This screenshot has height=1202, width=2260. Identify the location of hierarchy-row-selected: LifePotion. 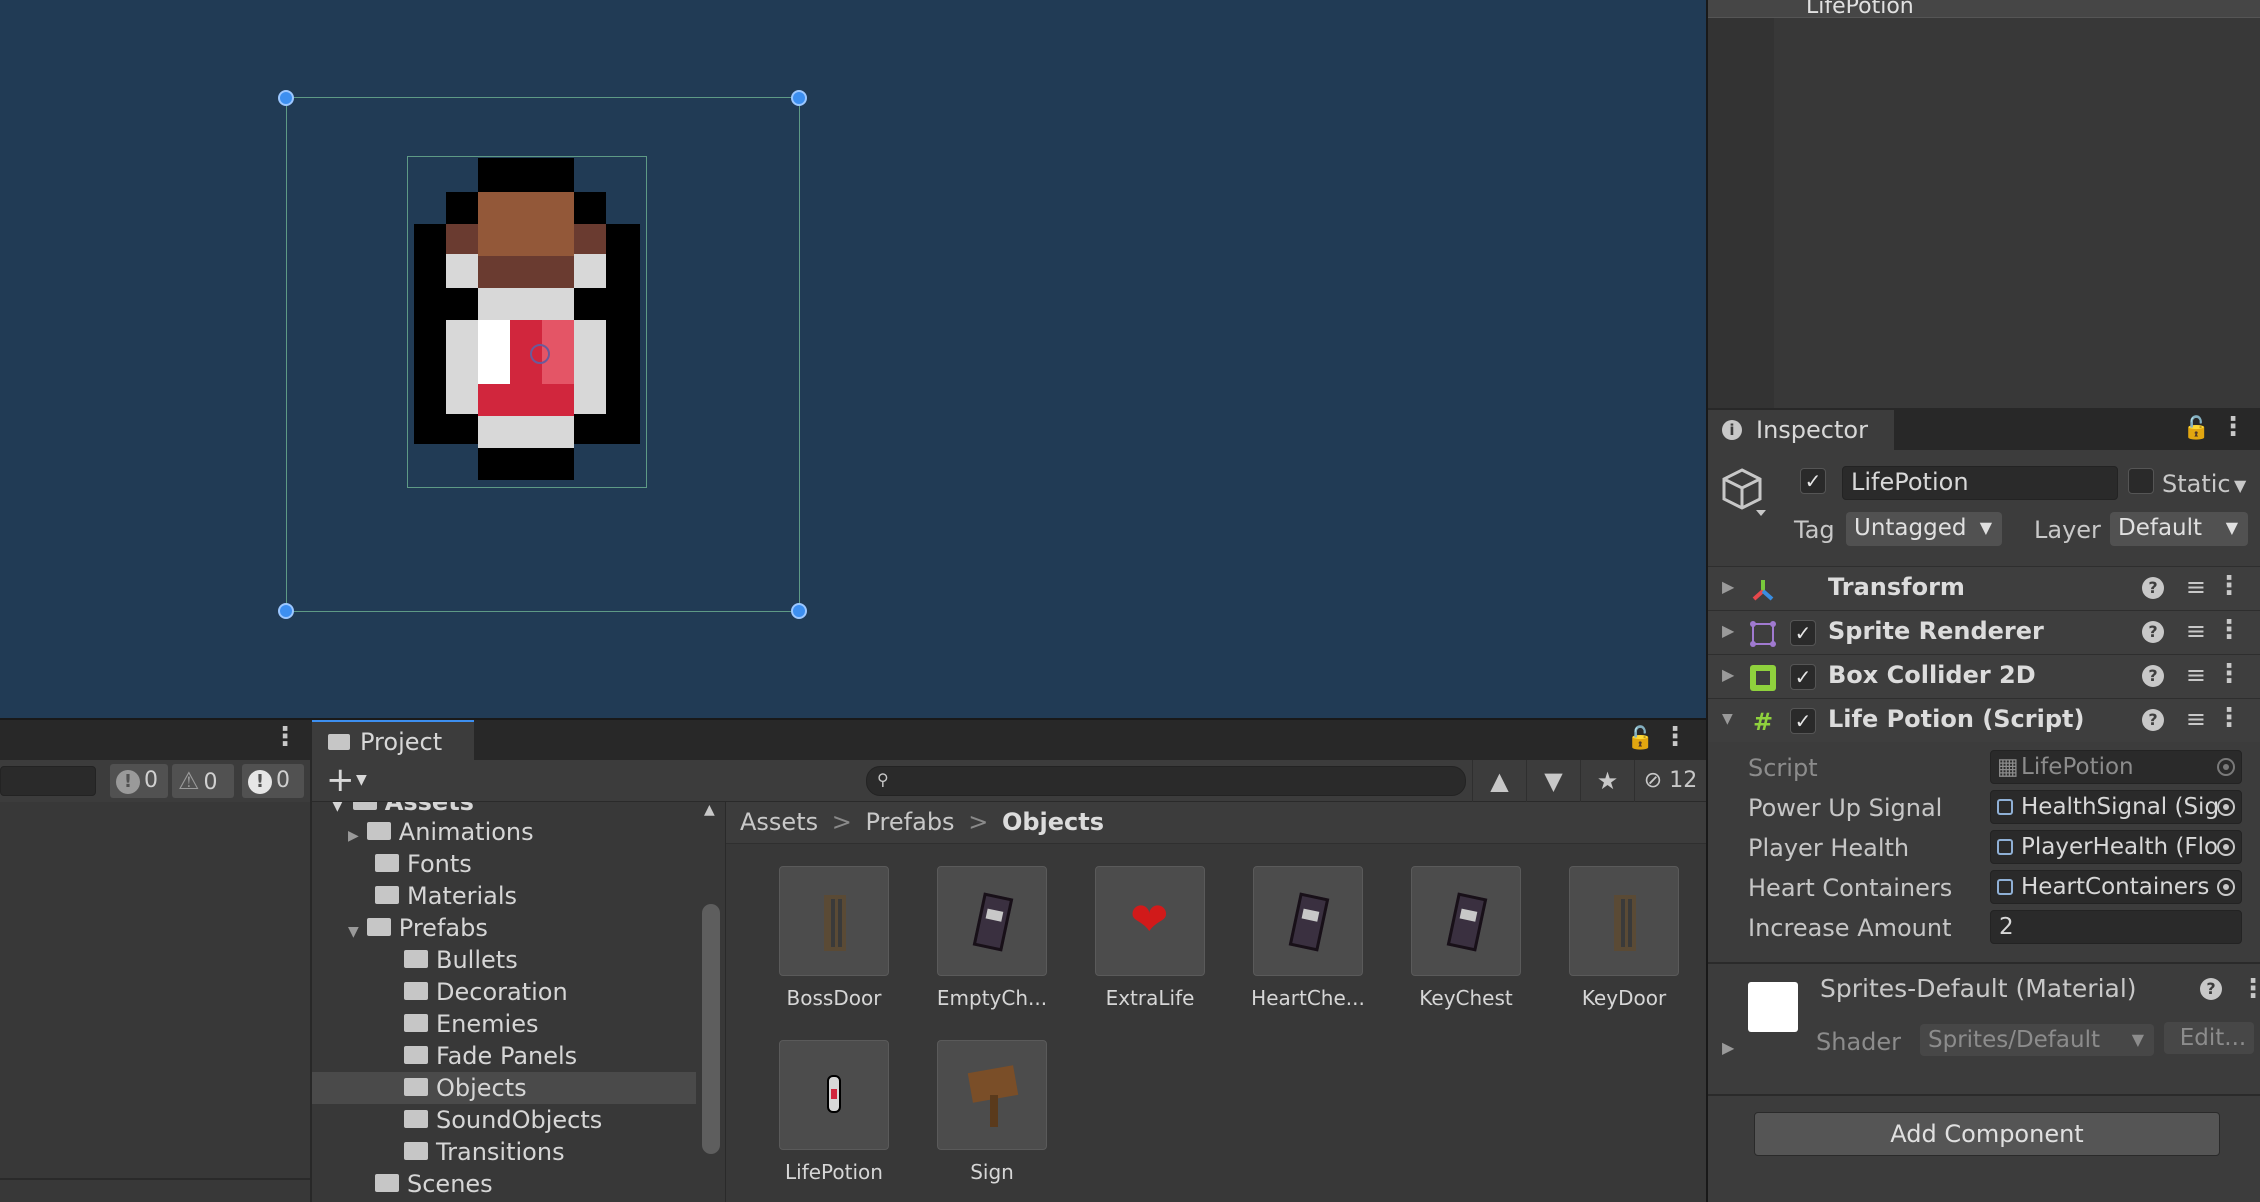
(1984, 9).